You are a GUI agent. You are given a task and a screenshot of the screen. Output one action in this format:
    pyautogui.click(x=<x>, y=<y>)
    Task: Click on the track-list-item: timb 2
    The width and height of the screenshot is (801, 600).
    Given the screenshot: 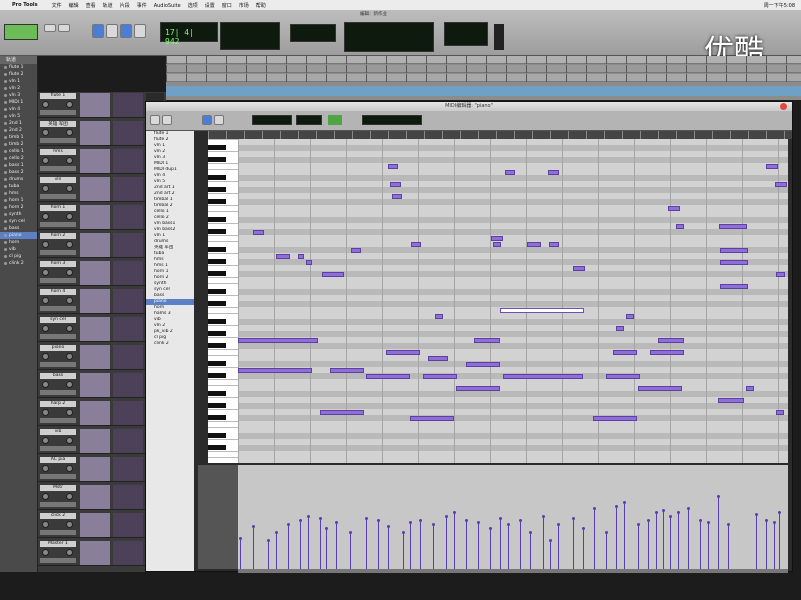 What is the action you would take?
    pyautogui.click(x=18, y=144)
    